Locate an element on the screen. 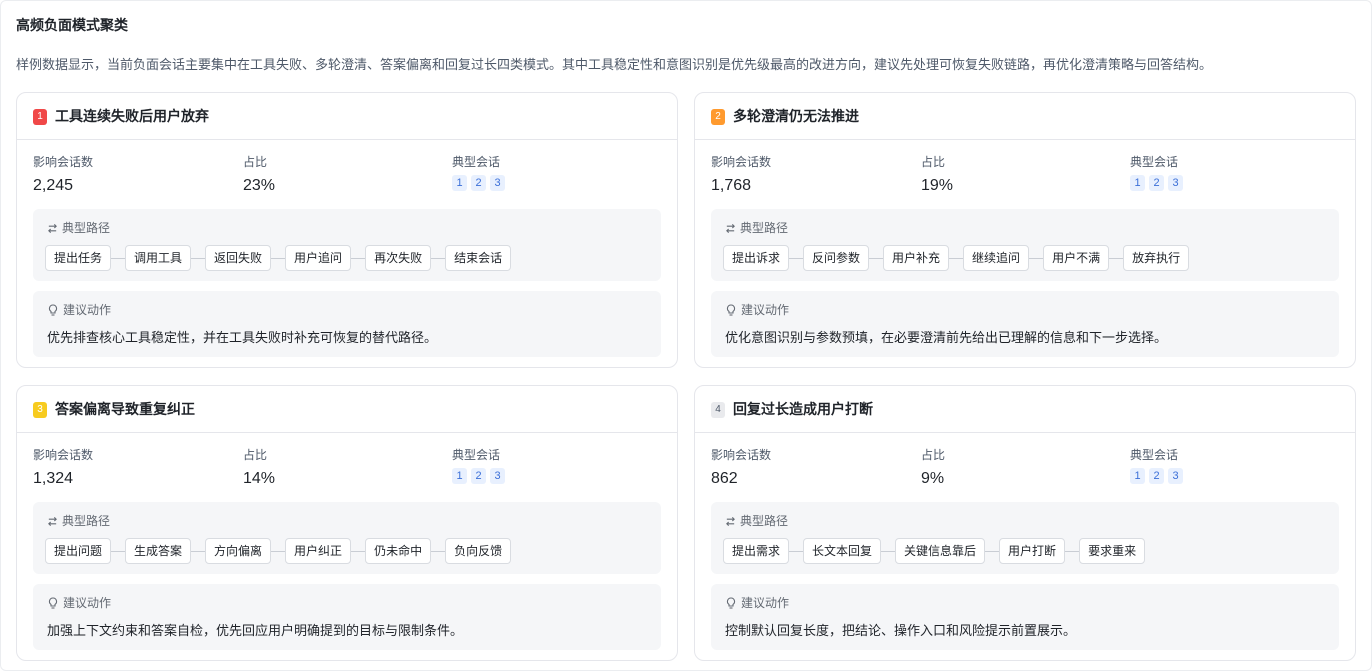 The width and height of the screenshot is (1372, 671). metric-value: 2,245 is located at coordinates (53, 185).